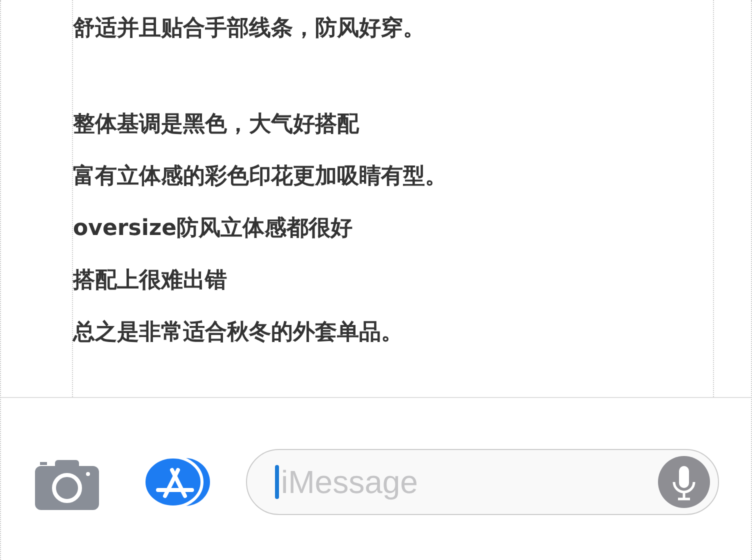 The height and width of the screenshot is (560, 752). Describe the element at coordinates (177, 482) in the screenshot. I see `app-store-icon` at that location.